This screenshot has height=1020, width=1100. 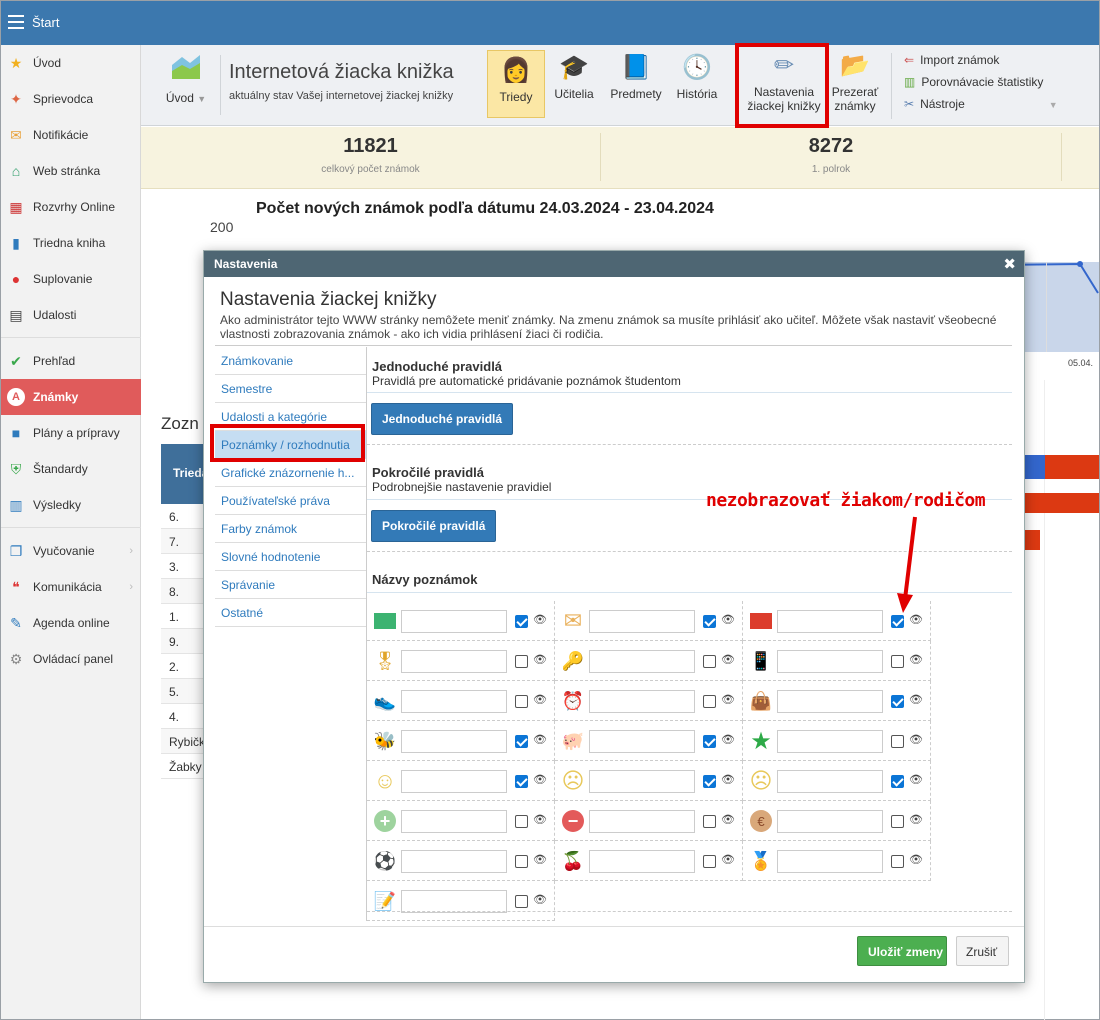 I want to click on nav-item-prava: Používateľské práva, so click(x=291, y=501).